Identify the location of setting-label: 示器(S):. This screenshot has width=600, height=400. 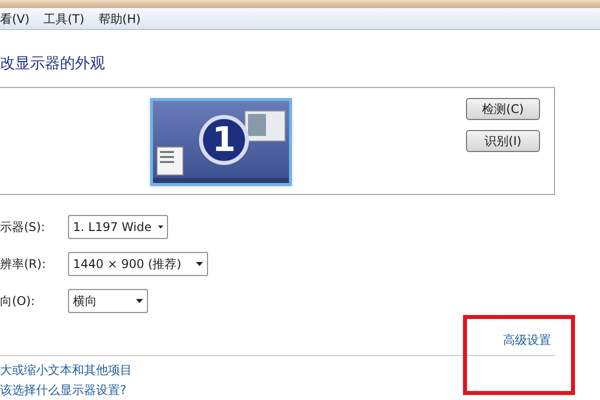
(23, 227).